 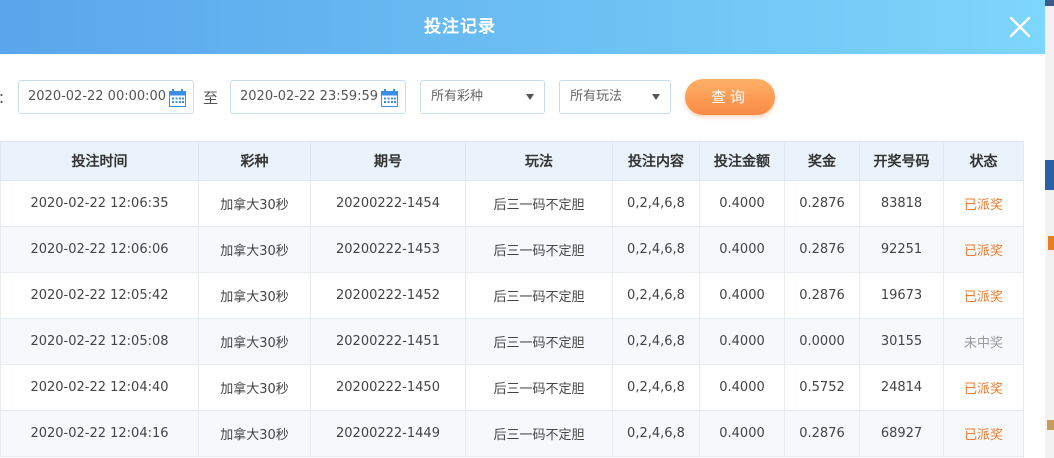 I want to click on table-header-row: 投注时间 彩种 期号 玩法 投注内容 投注金额 奖金 开奖号码 状态, so click(x=511, y=161).